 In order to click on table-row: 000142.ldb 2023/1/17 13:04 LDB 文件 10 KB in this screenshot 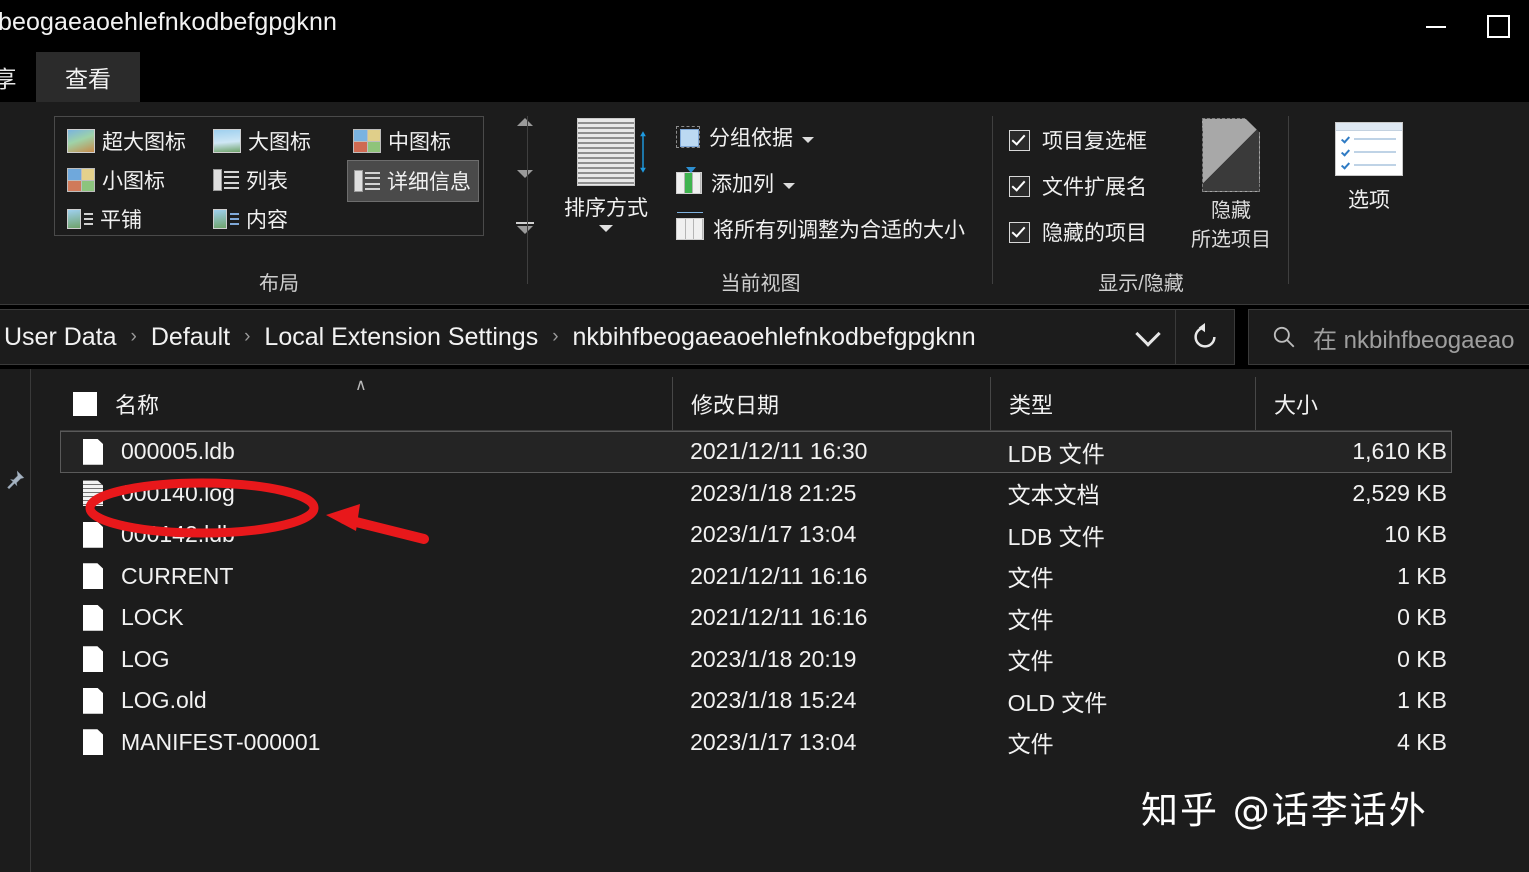, I will do `click(756, 535)`.